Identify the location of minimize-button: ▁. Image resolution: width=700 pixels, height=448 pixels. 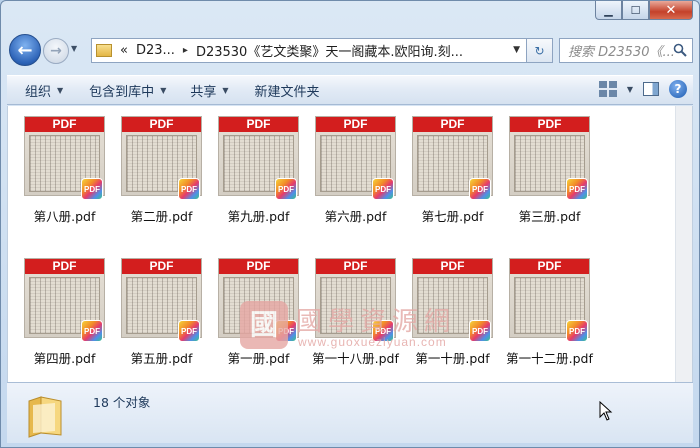
(608, 10).